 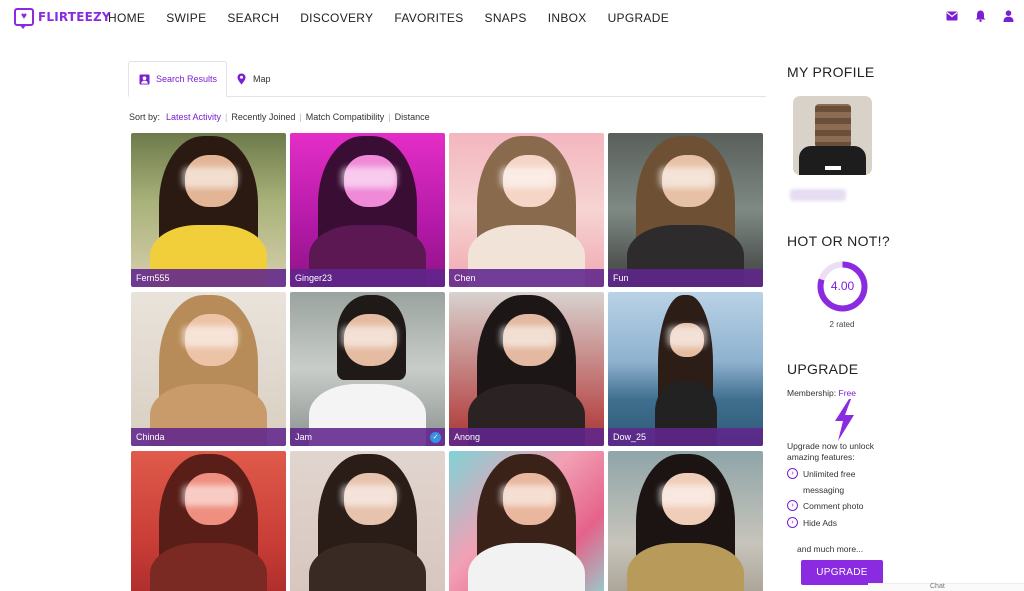 I want to click on profile-name: Ginger23, so click(x=314, y=278).